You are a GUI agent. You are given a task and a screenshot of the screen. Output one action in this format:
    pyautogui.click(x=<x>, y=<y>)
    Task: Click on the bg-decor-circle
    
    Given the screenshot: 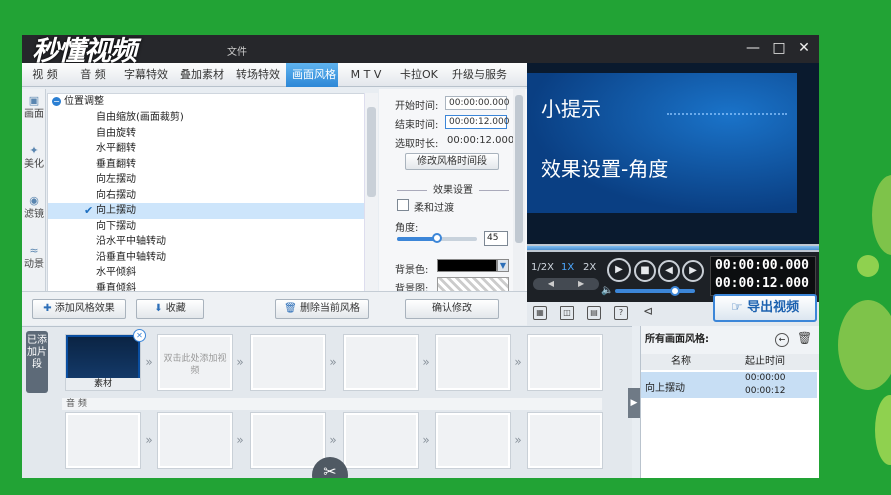 What is the action you would take?
    pyautogui.click(x=883, y=430)
    